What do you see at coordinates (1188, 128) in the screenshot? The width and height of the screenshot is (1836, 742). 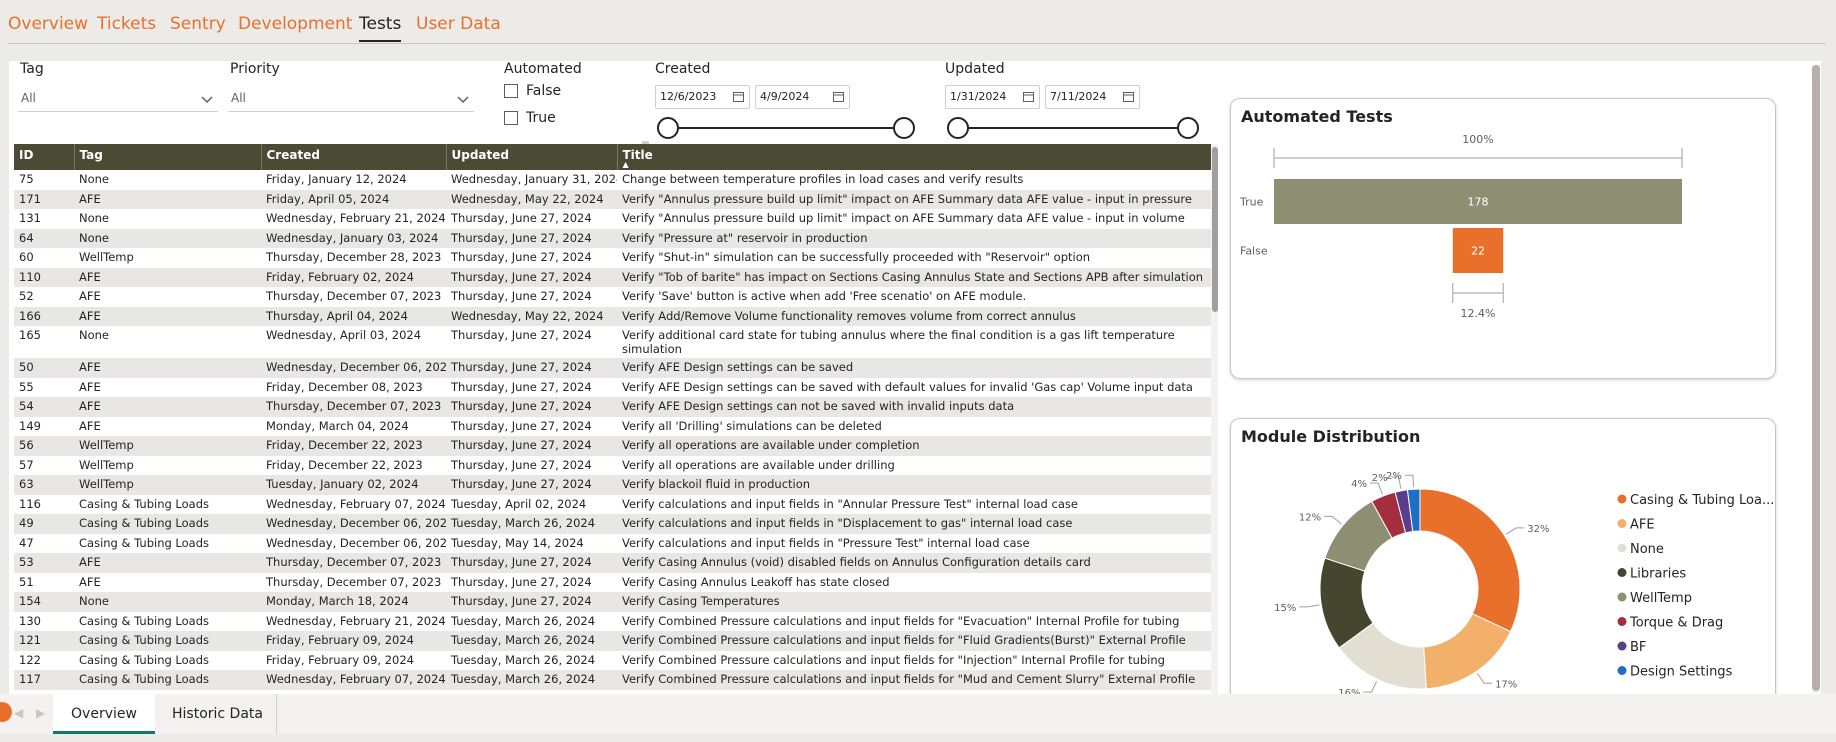 I see `updated-slider-end-handle` at bounding box center [1188, 128].